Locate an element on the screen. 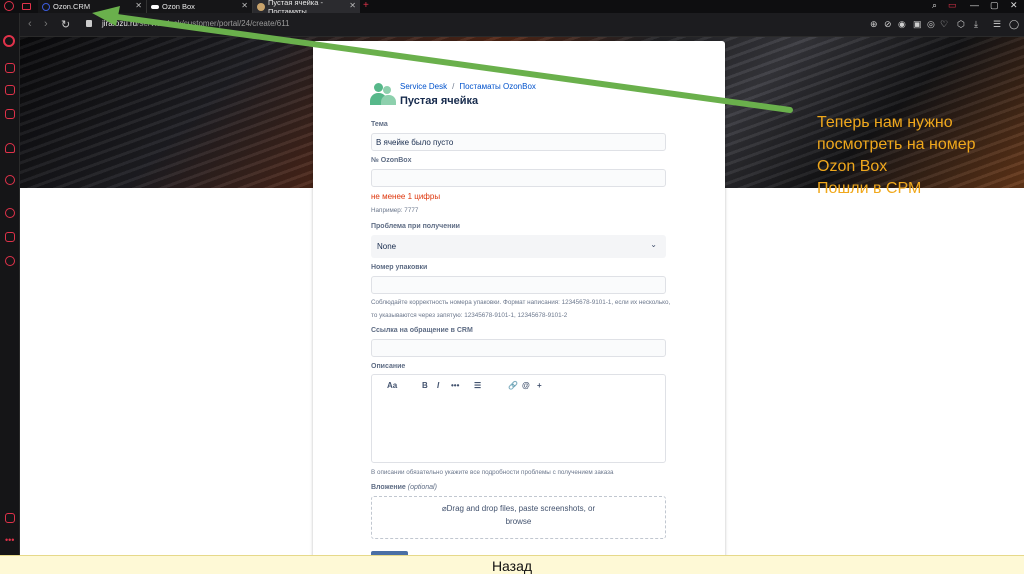  tutorial-arrow-line is located at coordinates (450, 63).